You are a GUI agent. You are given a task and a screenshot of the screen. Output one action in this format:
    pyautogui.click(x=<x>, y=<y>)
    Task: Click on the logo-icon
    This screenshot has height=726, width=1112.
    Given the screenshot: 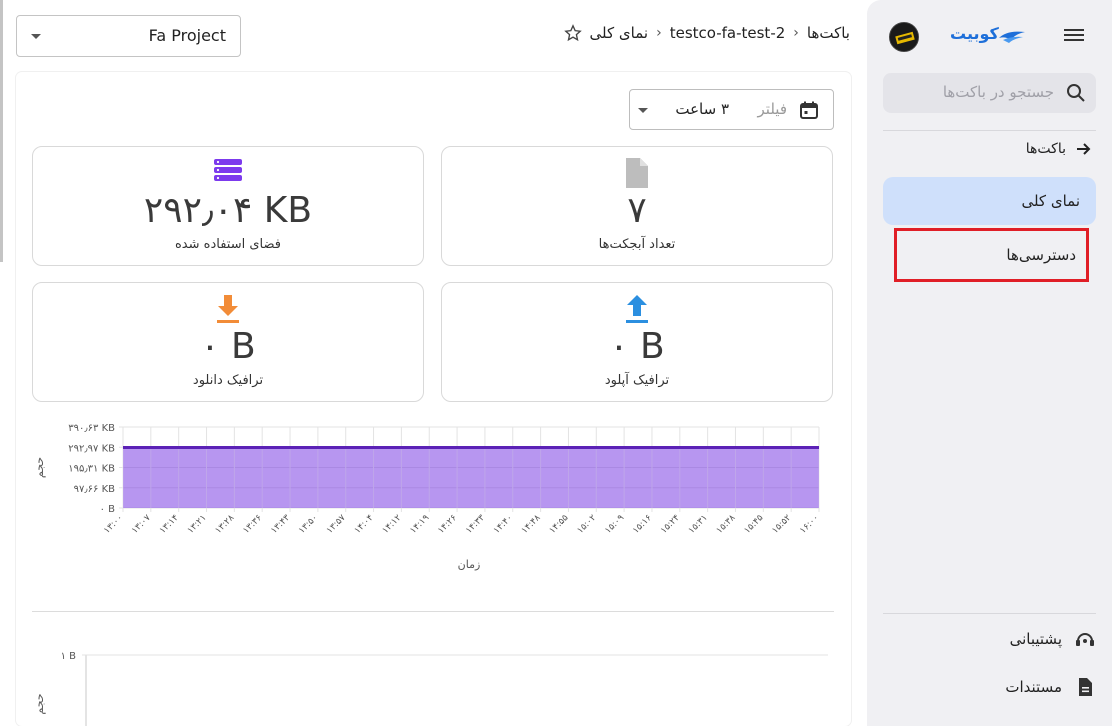 What is the action you would take?
    pyautogui.click(x=1012, y=37)
    